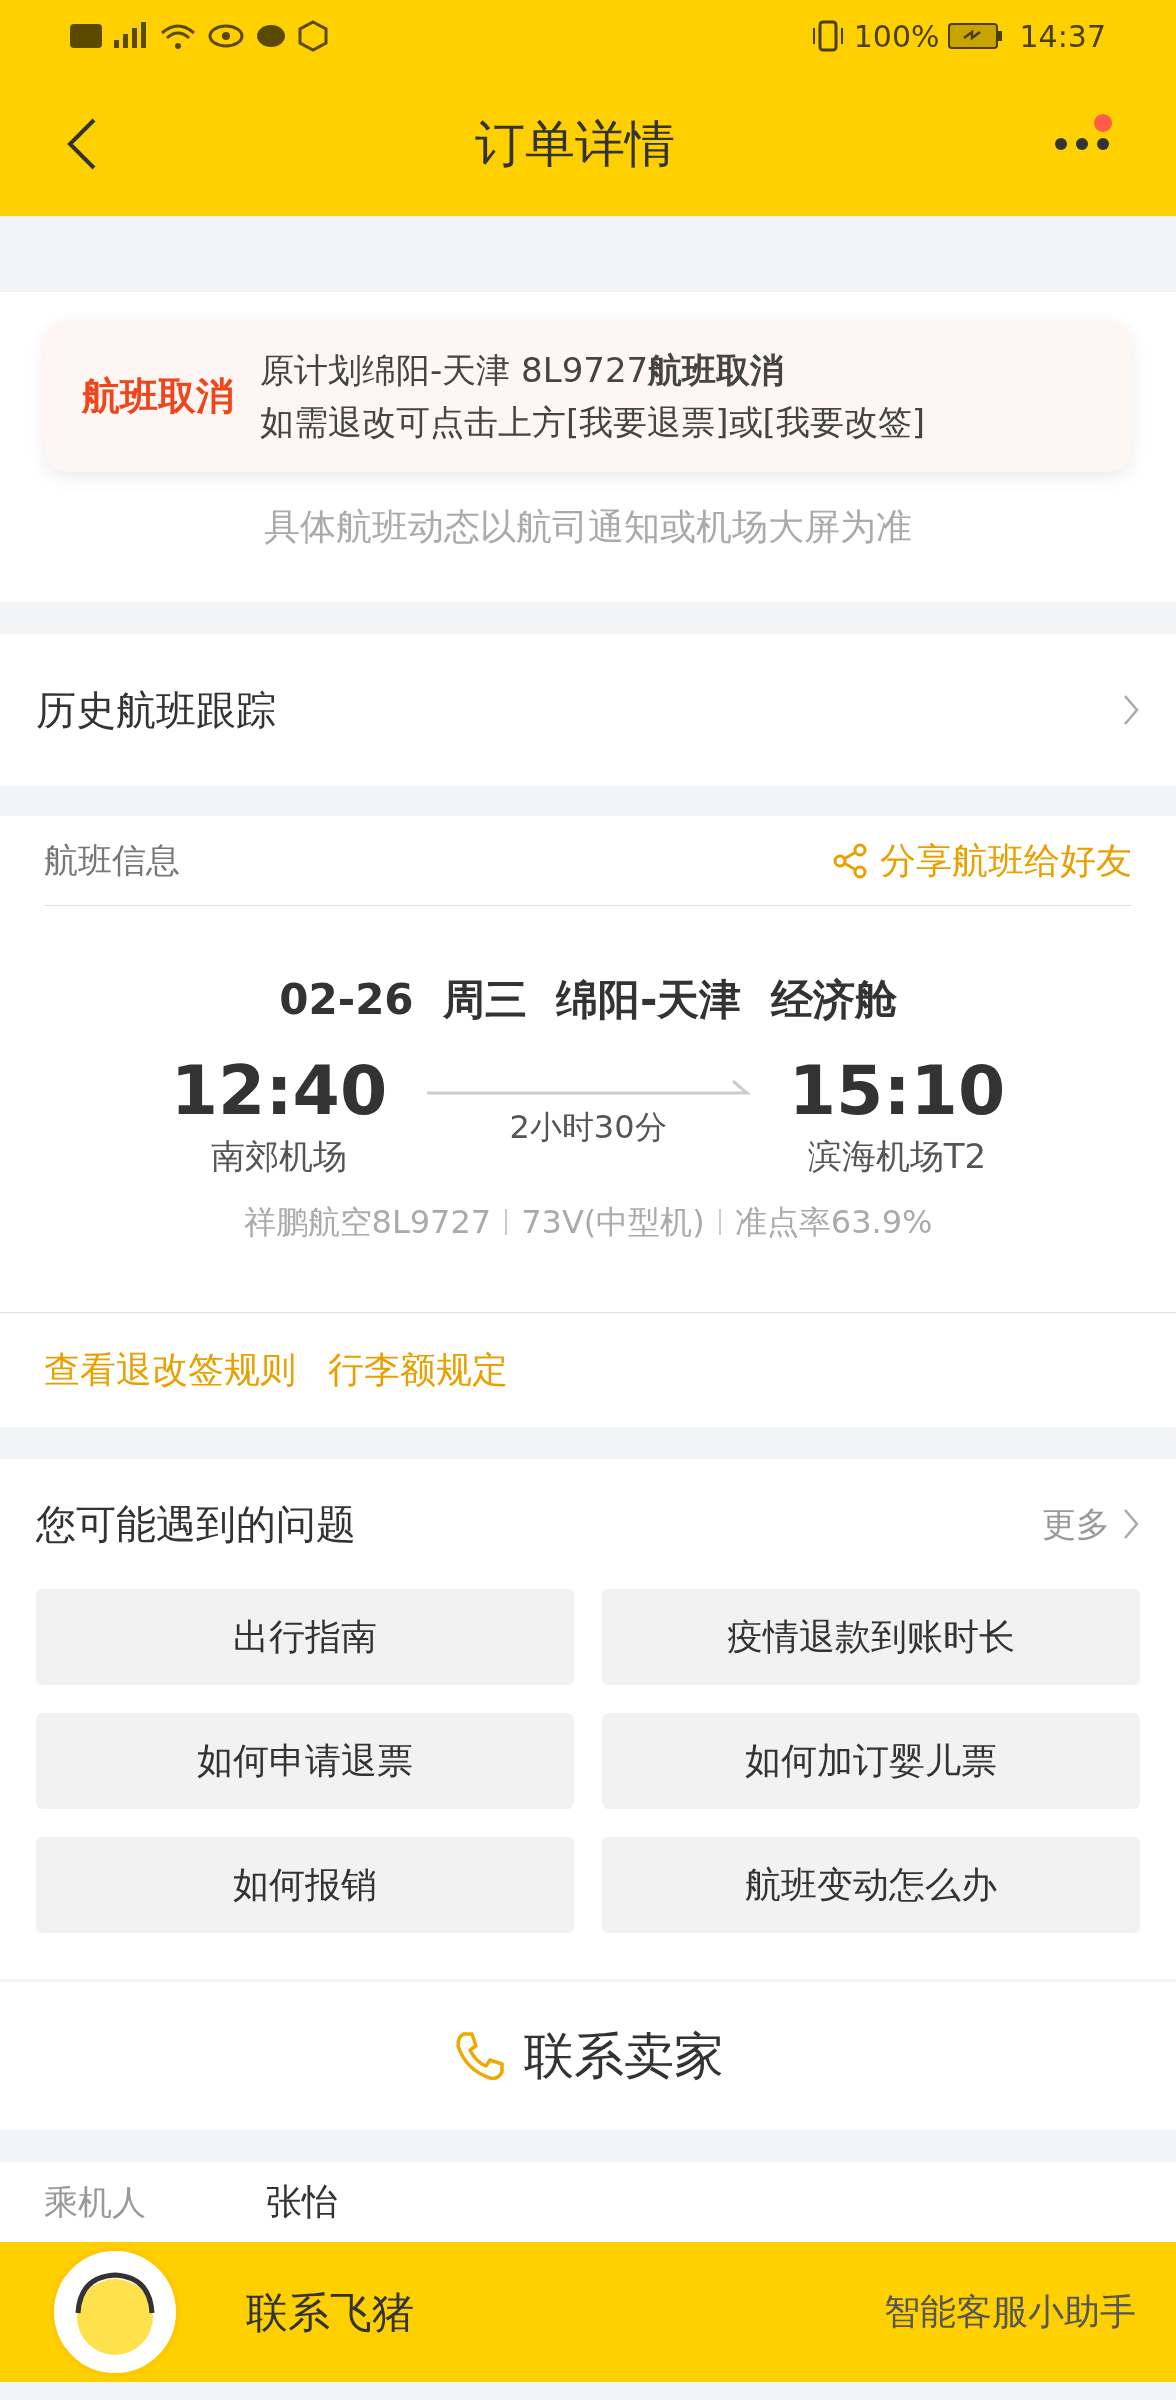  What do you see at coordinates (593, 422) in the screenshot?
I see `alert-text: 如需退改可点击上方[我要退票]或[我要改签]` at bounding box center [593, 422].